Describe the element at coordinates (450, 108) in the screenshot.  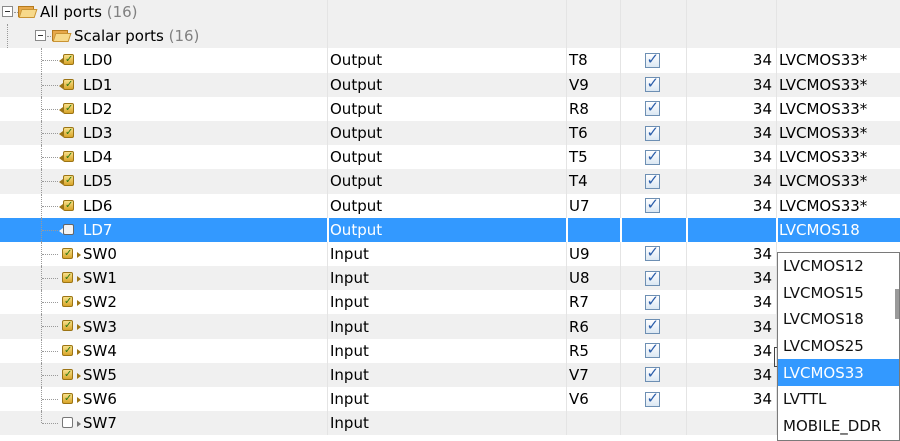
I see `port-row: ✓ LD2 Output R8 34 LVCMOS33*` at that location.